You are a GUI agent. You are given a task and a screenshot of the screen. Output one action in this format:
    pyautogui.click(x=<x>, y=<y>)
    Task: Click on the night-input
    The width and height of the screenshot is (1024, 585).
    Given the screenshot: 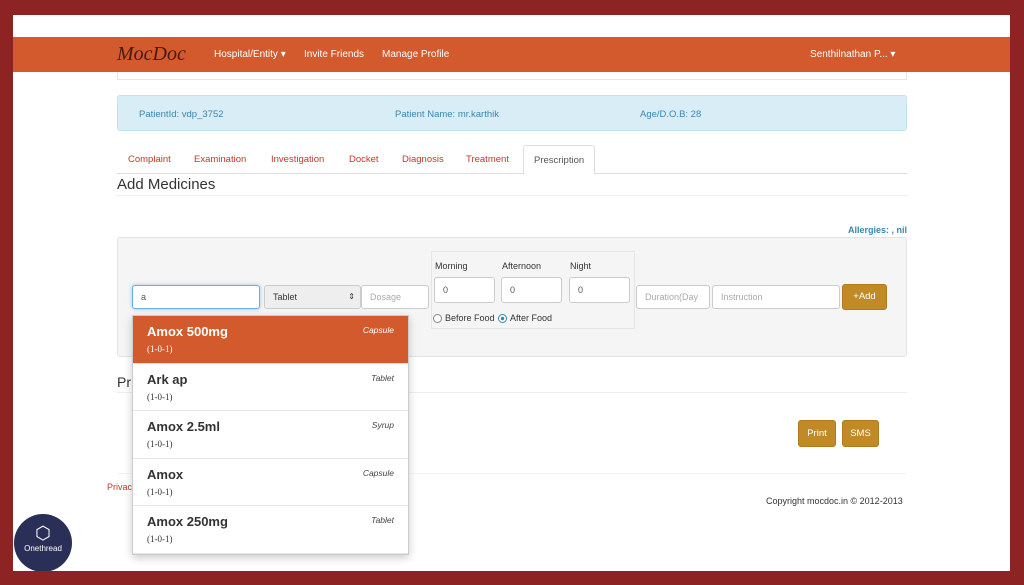 What is the action you would take?
    pyautogui.click(x=599, y=290)
    